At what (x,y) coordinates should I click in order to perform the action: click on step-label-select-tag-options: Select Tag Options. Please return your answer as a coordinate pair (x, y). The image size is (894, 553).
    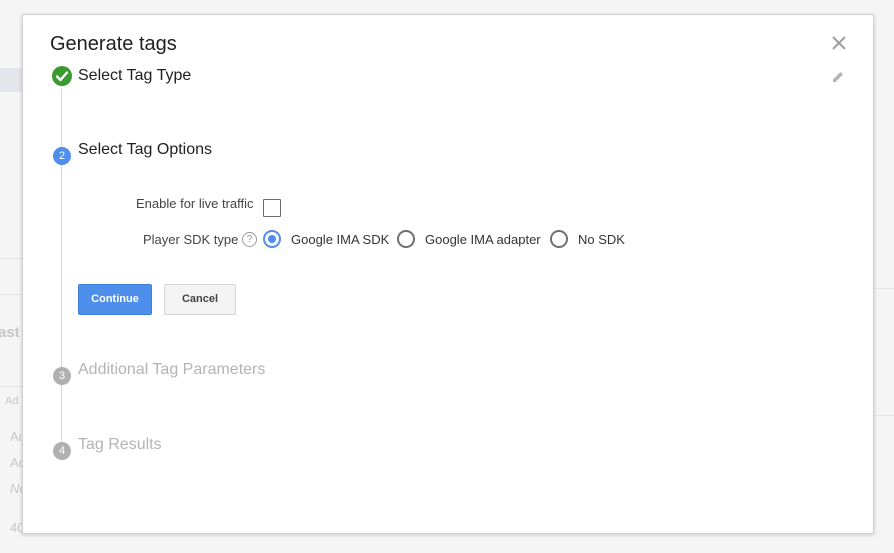
    Looking at the image, I should click on (145, 149).